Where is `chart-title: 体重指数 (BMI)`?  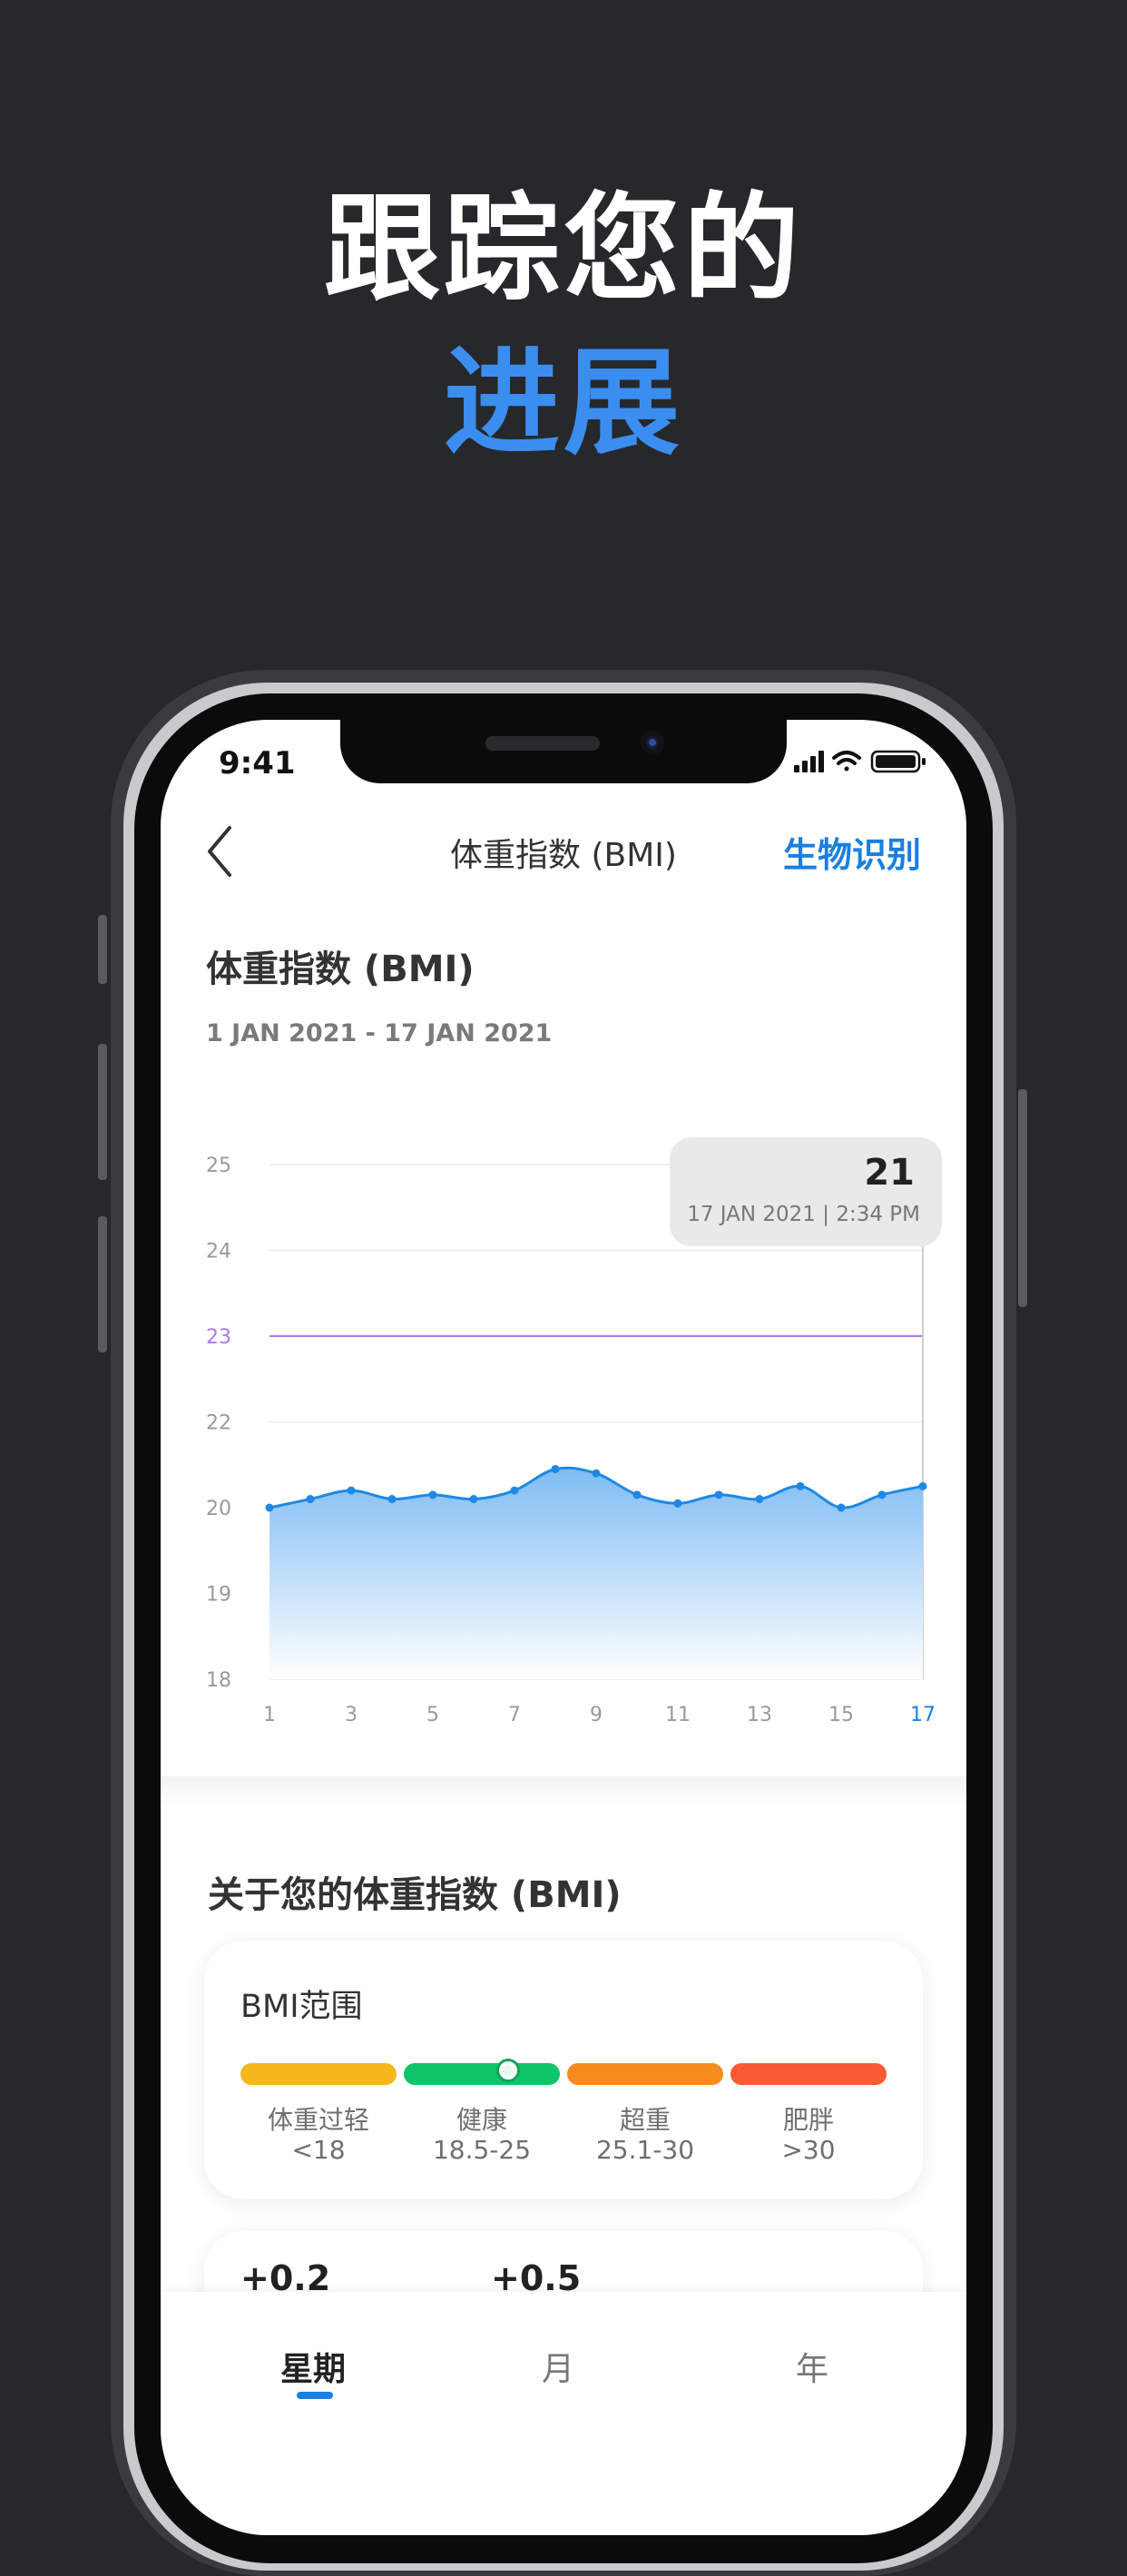 chart-title: 体重指数 (BMI) is located at coordinates (340, 969).